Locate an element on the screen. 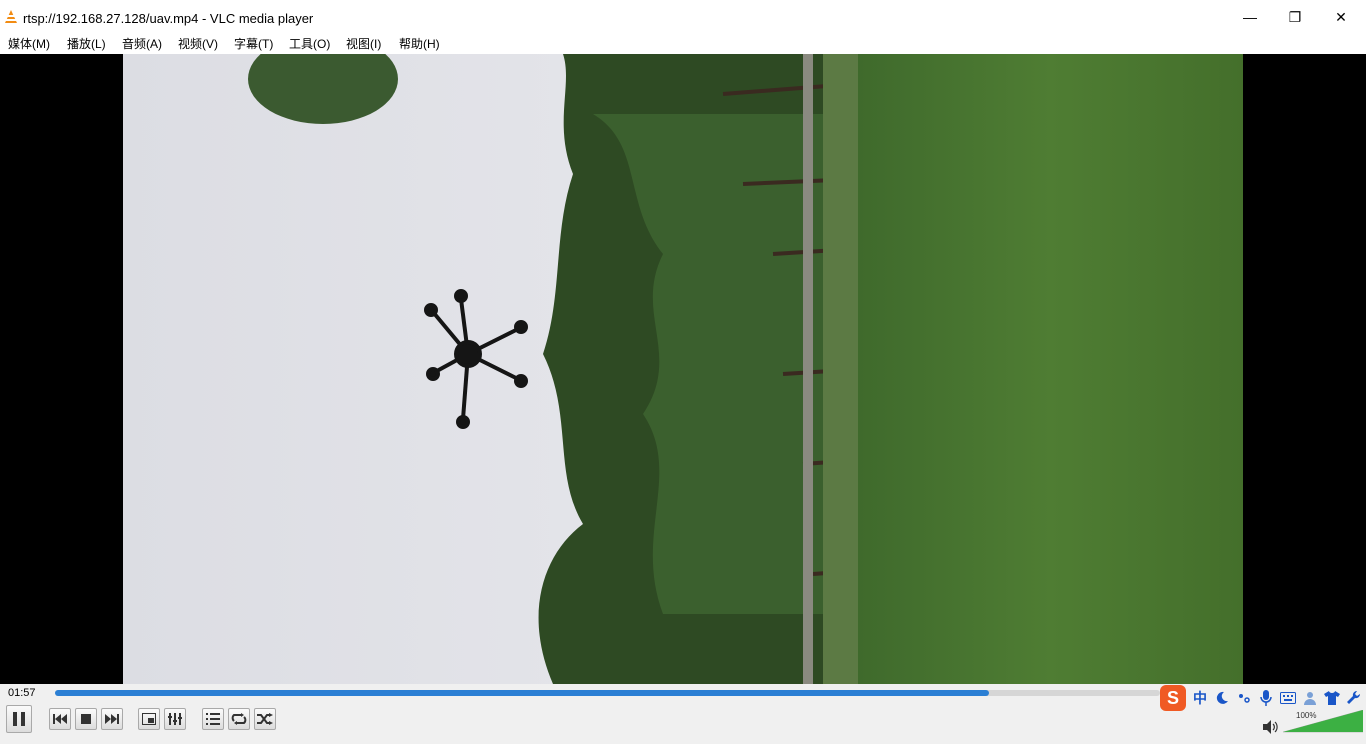 This screenshot has height=744, width=1366. menu-video: 视频(V) is located at coordinates (198, 43).